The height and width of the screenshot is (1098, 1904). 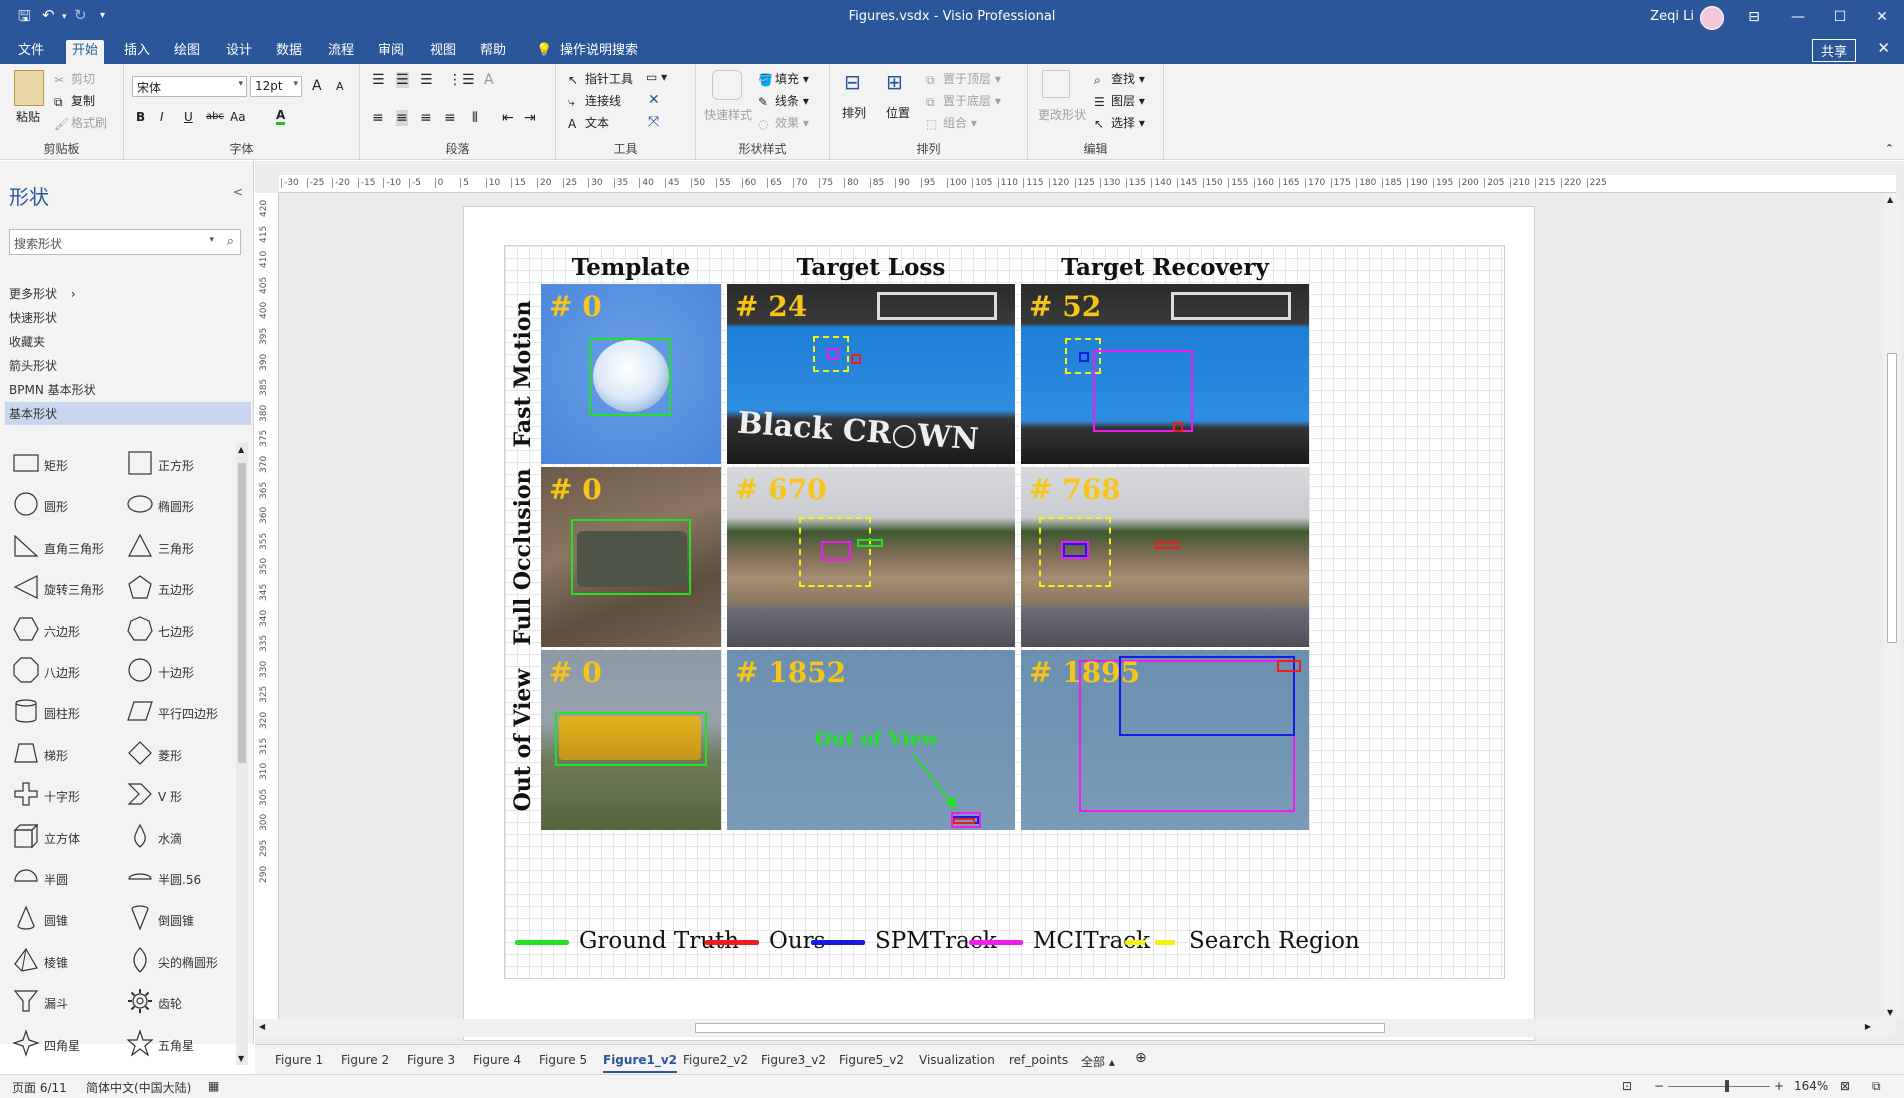 What do you see at coordinates (187, 52) in the screenshot?
I see `tab-draw: 绘图` at bounding box center [187, 52].